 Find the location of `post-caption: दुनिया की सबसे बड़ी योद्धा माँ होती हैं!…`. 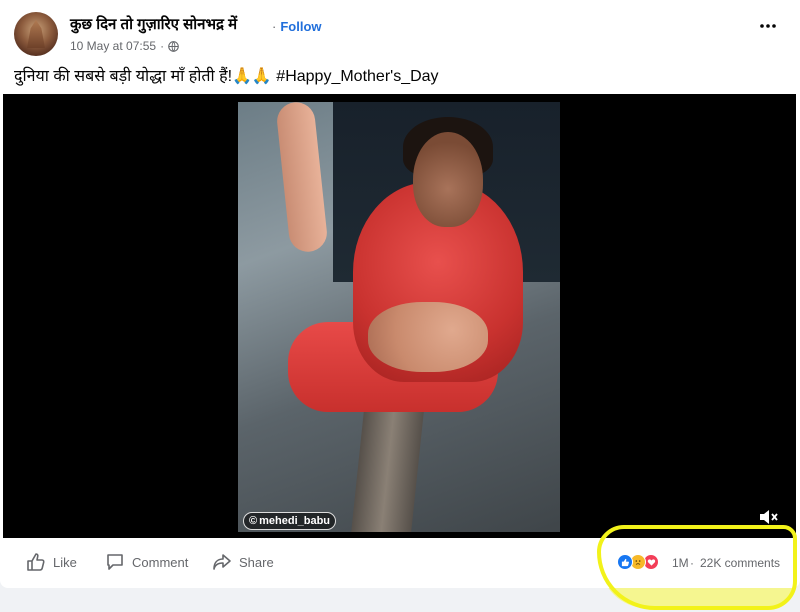

post-caption: दुनिया की सबसे बड़ी योद्धा माँ होती हैं!… is located at coordinates (226, 76).